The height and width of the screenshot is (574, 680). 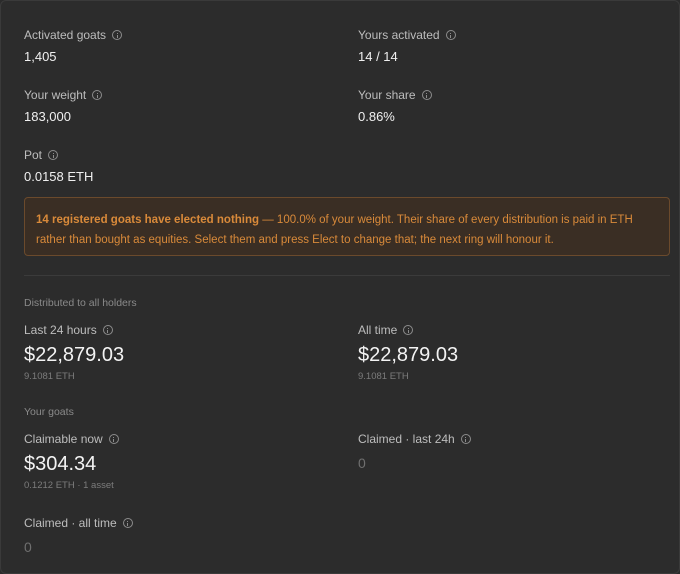 What do you see at coordinates (347, 275) in the screenshot?
I see `section-divider` at bounding box center [347, 275].